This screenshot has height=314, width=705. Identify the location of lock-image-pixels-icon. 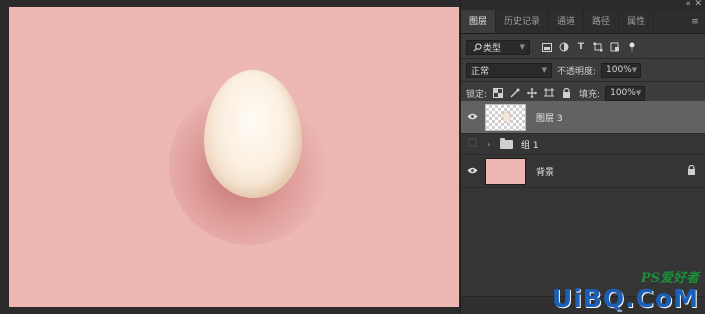
(515, 93).